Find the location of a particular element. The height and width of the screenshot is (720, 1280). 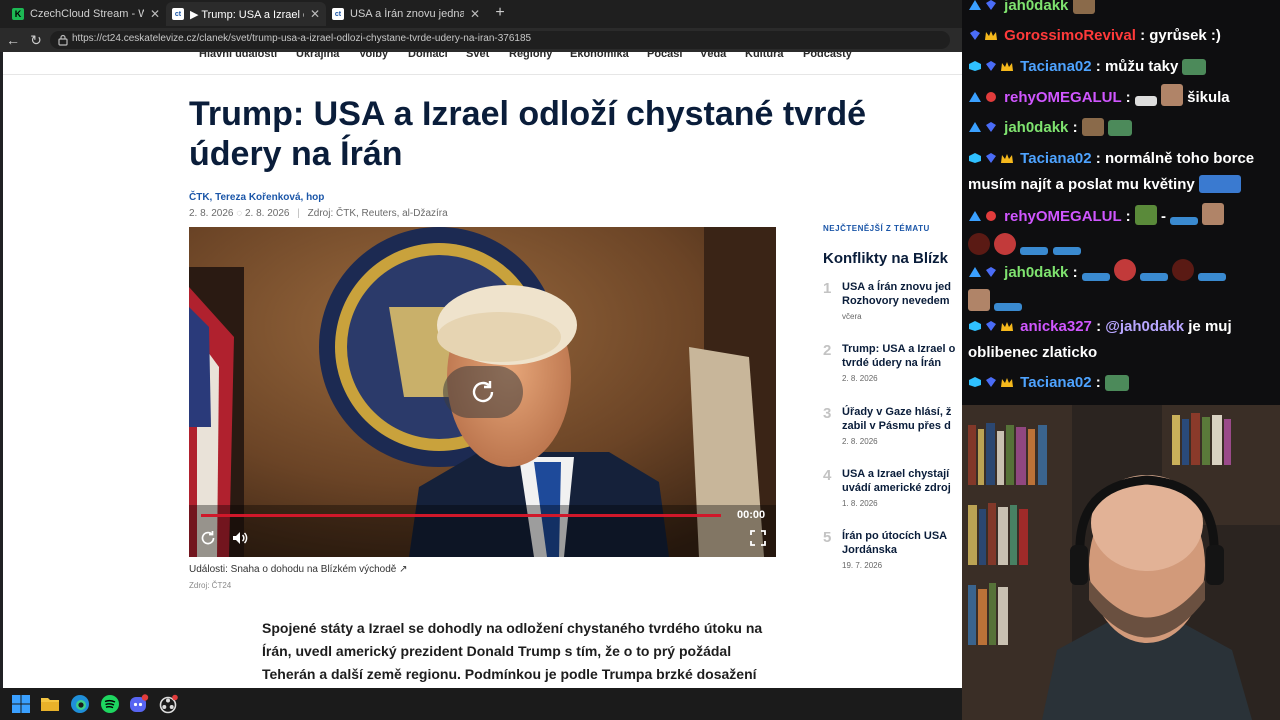

nav-veda: Věda is located at coordinates (713, 56).